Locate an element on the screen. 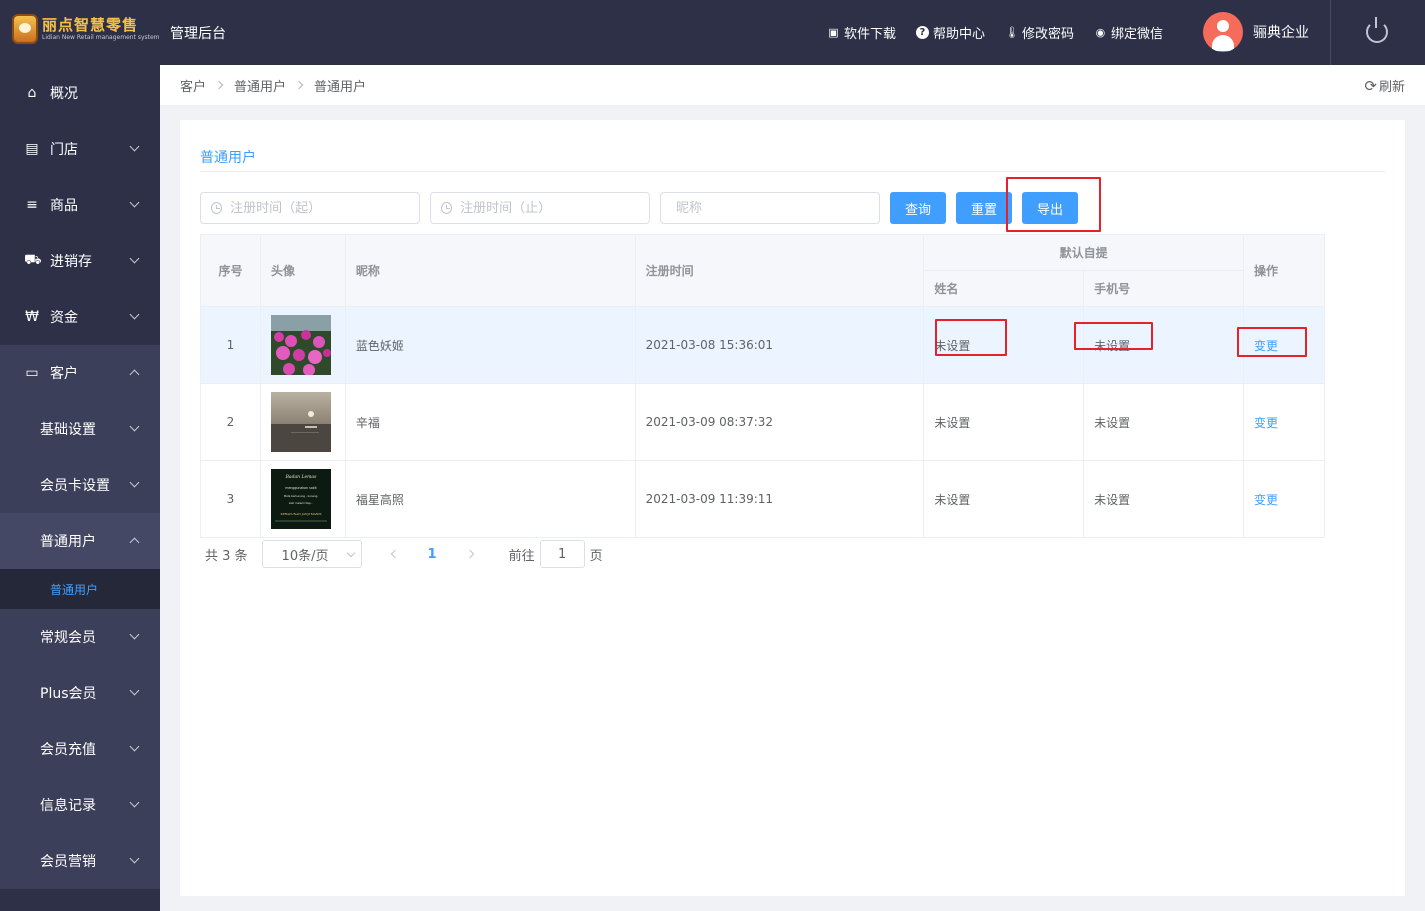  bind-wechat-link: ◉ 绑定微信 is located at coordinates (1128, 32).